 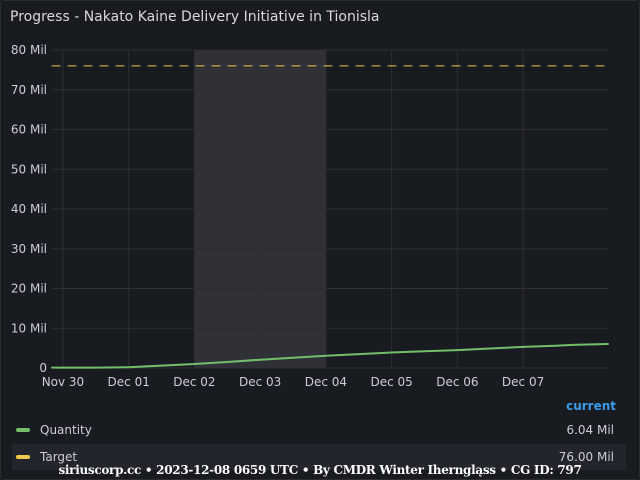 I want to click on legend-item-quantity: Quantity 6.04 Mil, so click(x=319, y=430).